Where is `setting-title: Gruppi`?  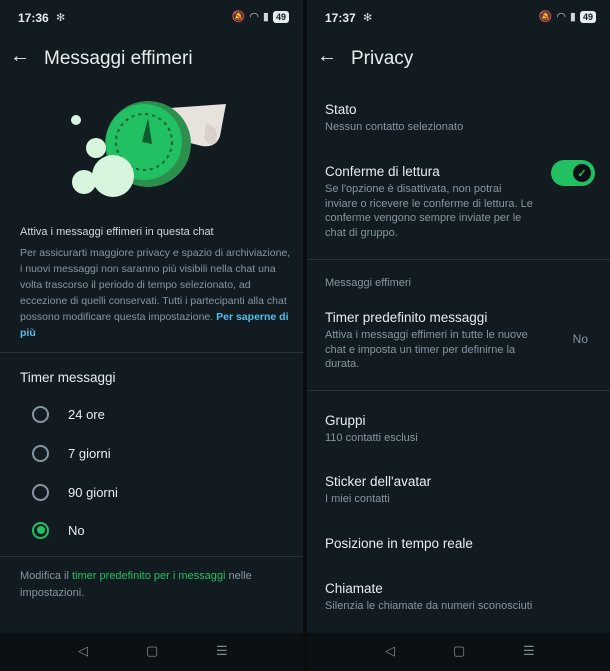 setting-title: Gruppi is located at coordinates (345, 420).